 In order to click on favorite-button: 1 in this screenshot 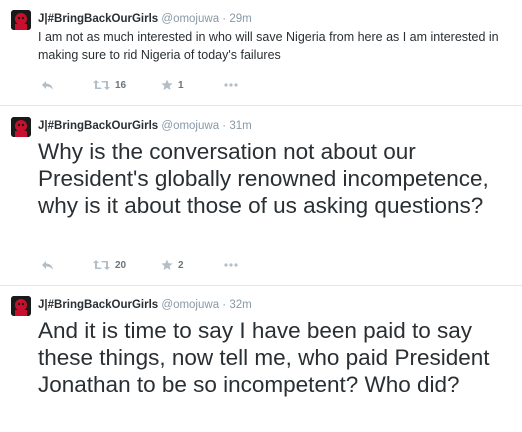, I will do `click(172, 85)`.